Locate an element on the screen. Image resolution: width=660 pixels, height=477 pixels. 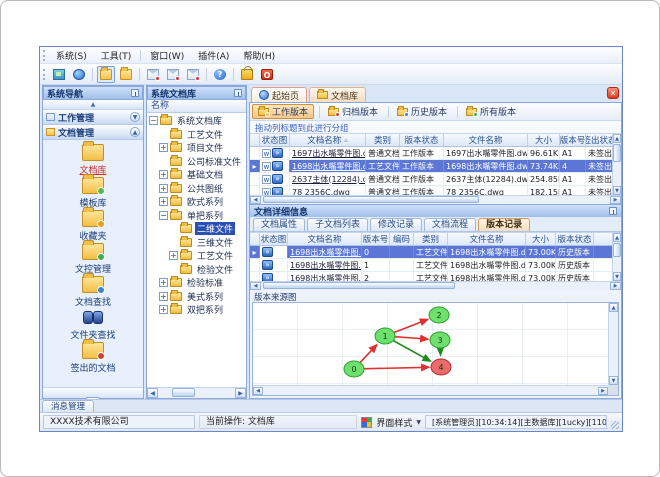
tree-node: − 系统文档库 is located at coordinates (196, 121).